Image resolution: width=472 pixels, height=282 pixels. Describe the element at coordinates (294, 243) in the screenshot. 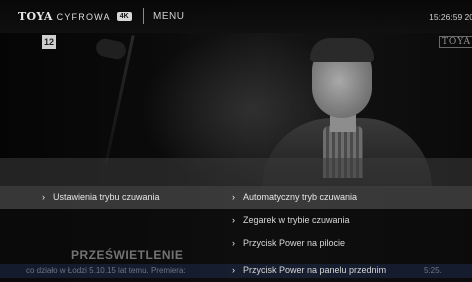

I see `submenu-item-label: Przycisk Power na pilocie` at that location.